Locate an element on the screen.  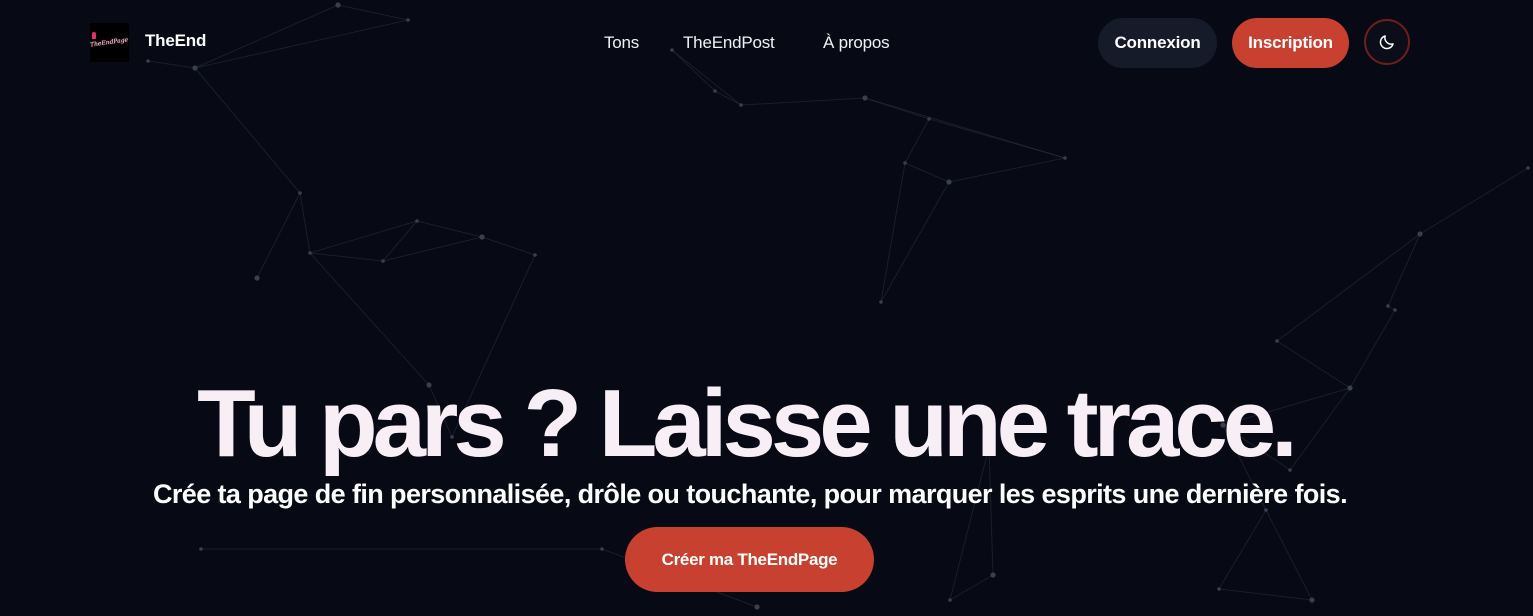
moon-icon is located at coordinates (1386, 42).